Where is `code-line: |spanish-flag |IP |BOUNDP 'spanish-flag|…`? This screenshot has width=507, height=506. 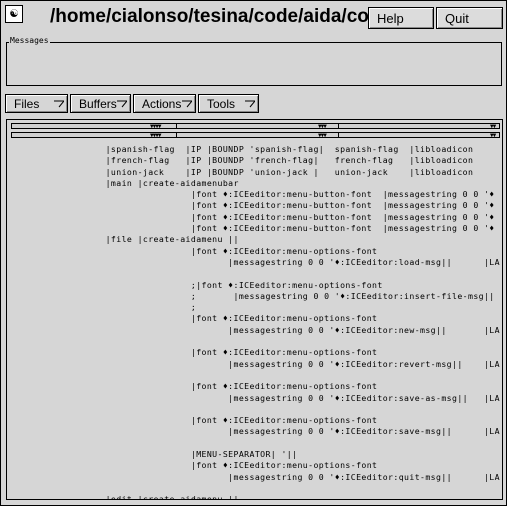
code-line: |spanish-flag |IP |BOUNDP 'spanish-flag|… is located at coordinates (257, 149).